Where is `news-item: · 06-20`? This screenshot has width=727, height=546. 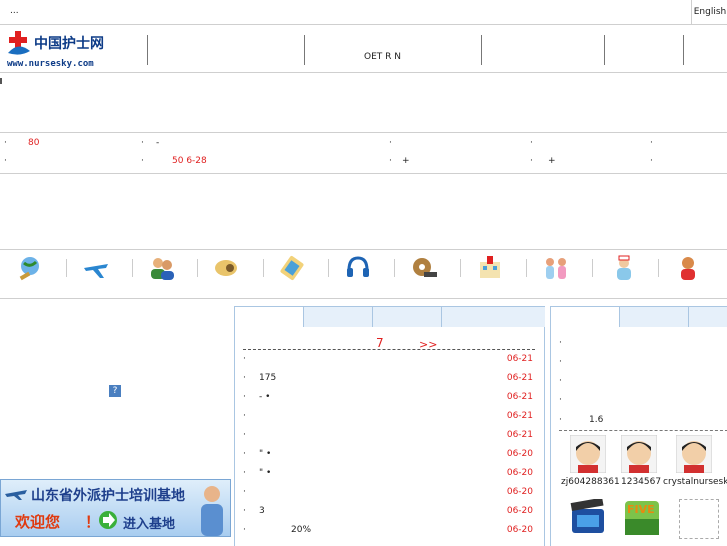
news-item: · 06-20 is located at coordinates (388, 494).